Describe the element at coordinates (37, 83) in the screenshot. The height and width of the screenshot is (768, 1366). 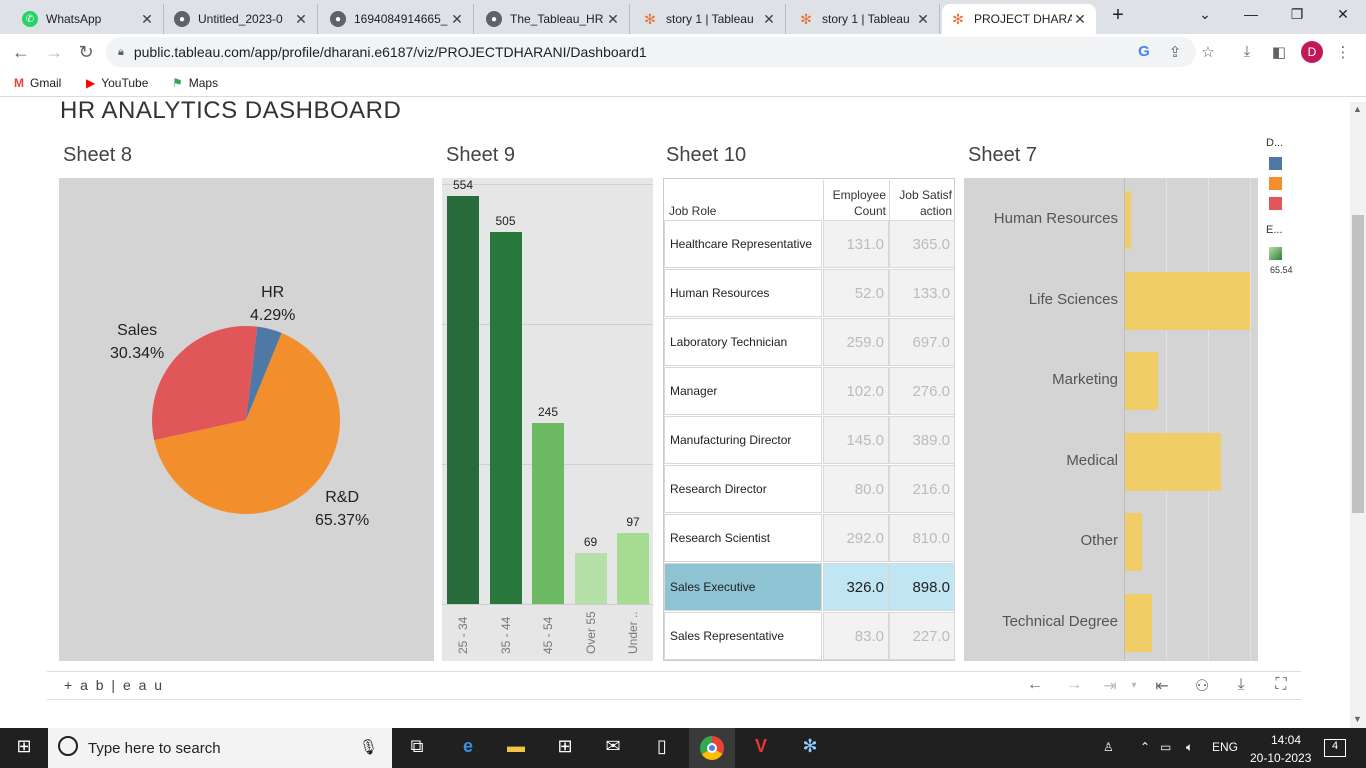
I see `bookmark-gmail: M Gmail` at that location.